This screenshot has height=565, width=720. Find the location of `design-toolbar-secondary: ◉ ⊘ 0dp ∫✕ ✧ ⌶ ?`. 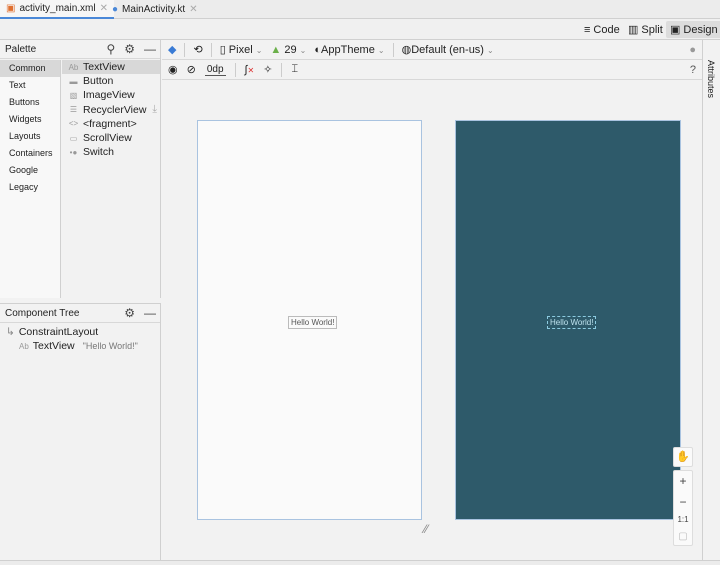

design-toolbar-secondary: ◉ ⊘ 0dp ∫✕ ✧ ⌶ ? is located at coordinates (432, 70).